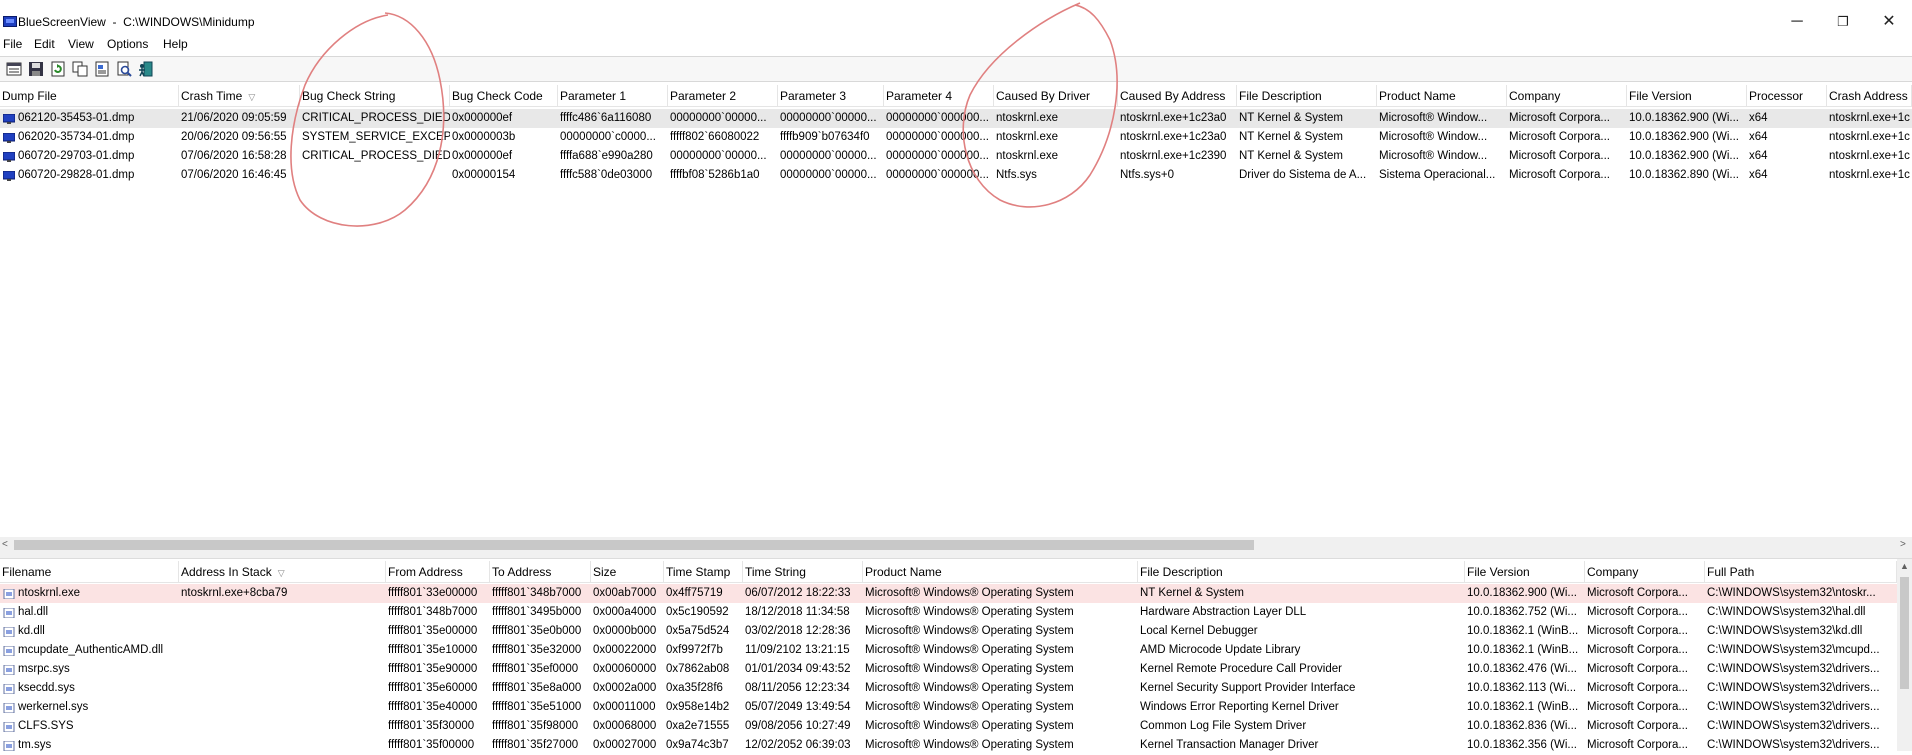  I want to click on cell-to-address: fffff801`35ef0000, so click(535, 669).